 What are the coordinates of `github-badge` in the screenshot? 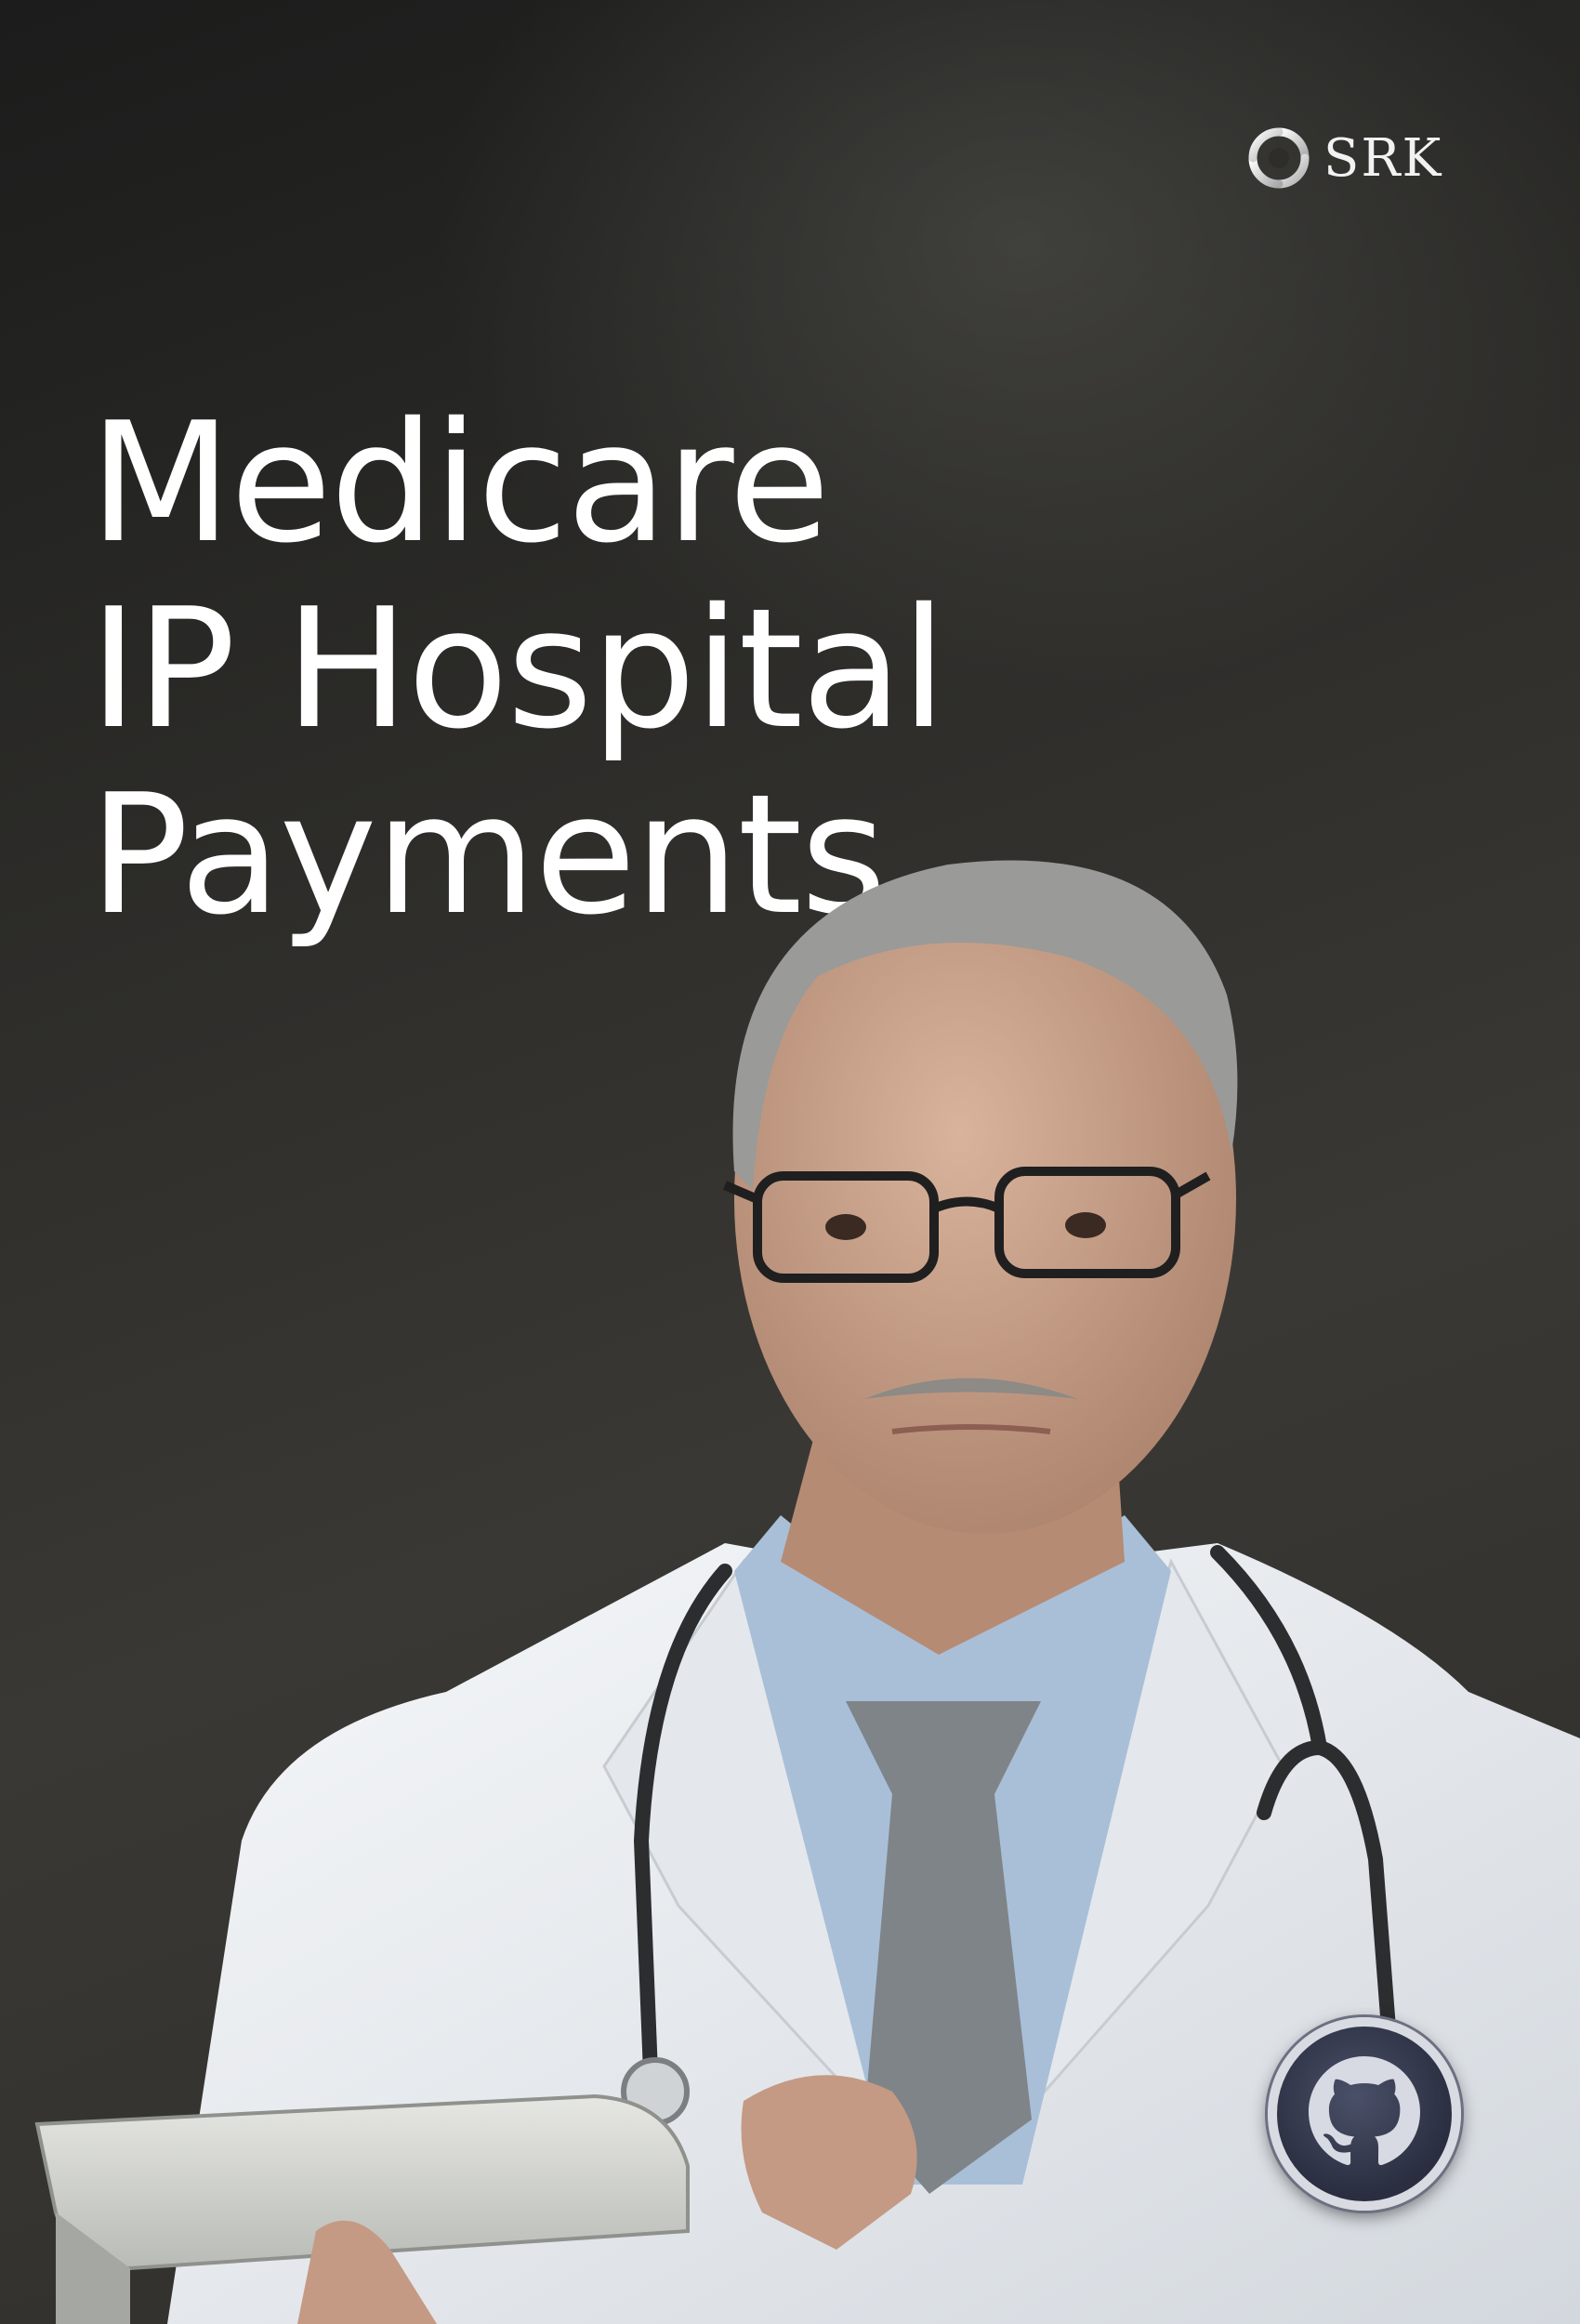 It's located at (1364, 2114).